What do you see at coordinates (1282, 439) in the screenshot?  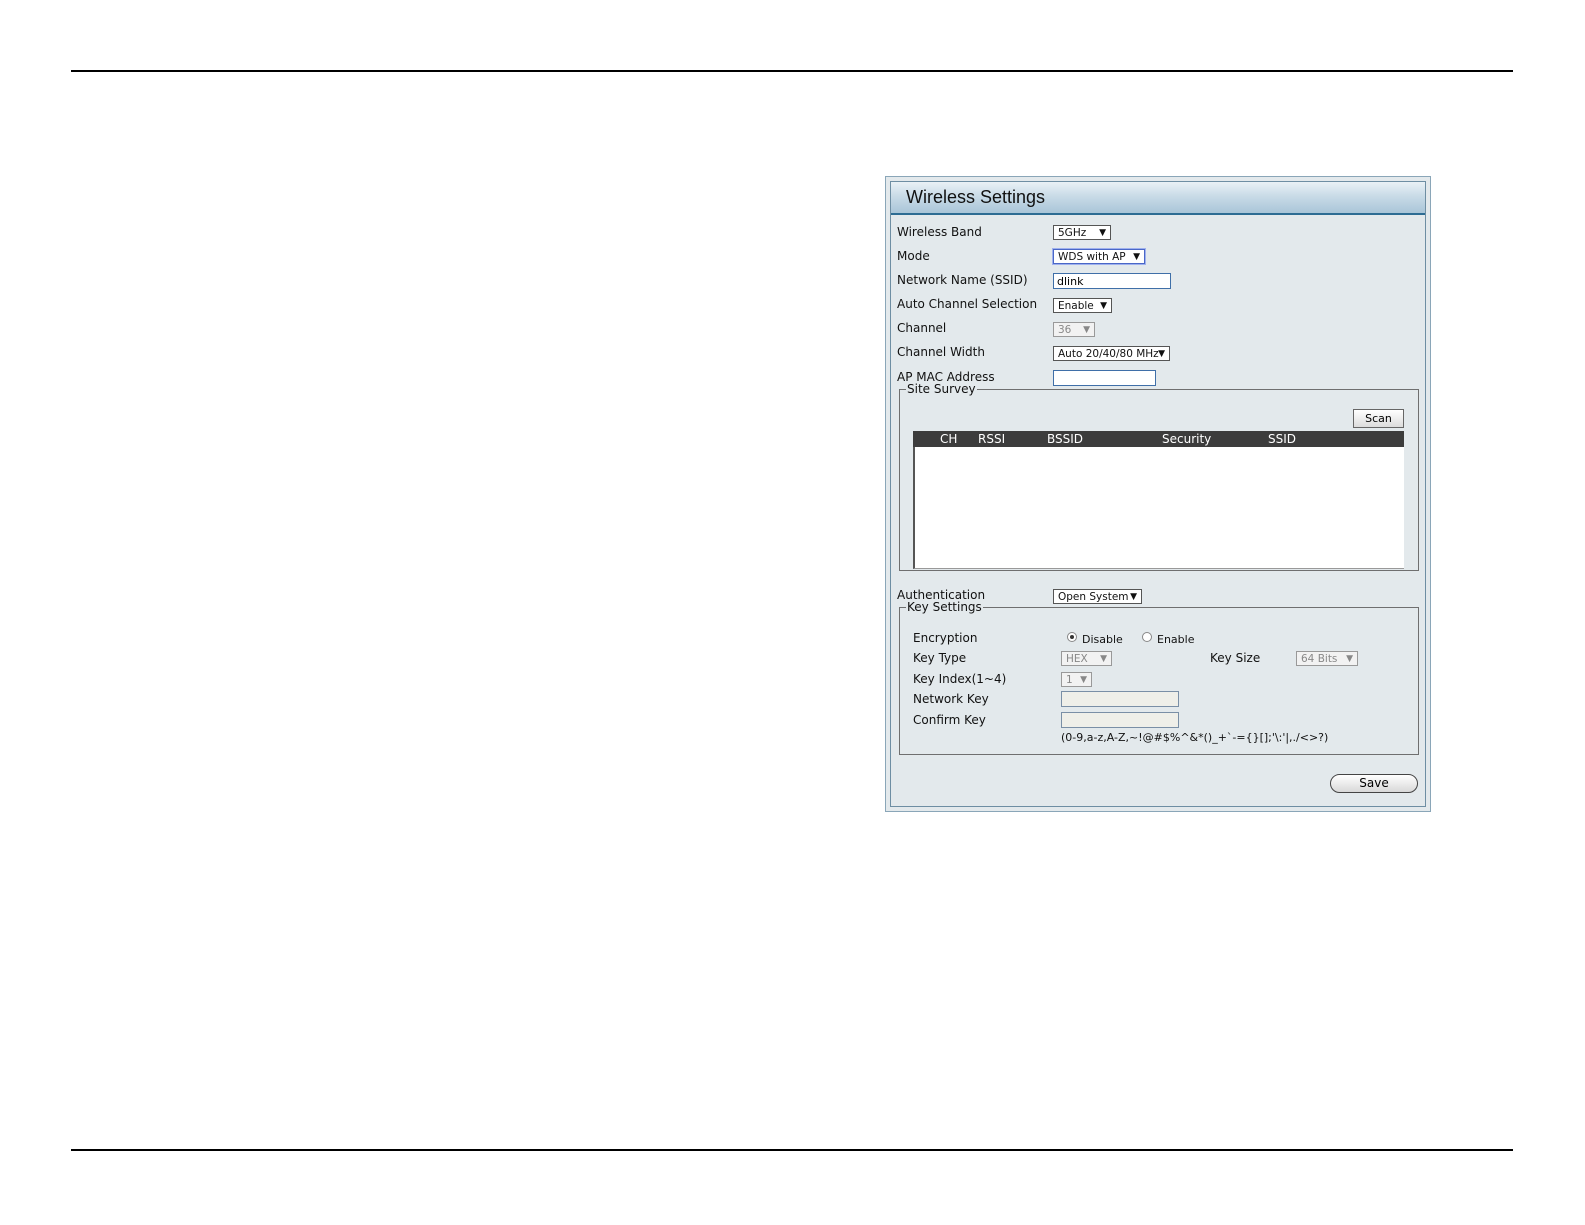 I see `col-ssid: SSID` at bounding box center [1282, 439].